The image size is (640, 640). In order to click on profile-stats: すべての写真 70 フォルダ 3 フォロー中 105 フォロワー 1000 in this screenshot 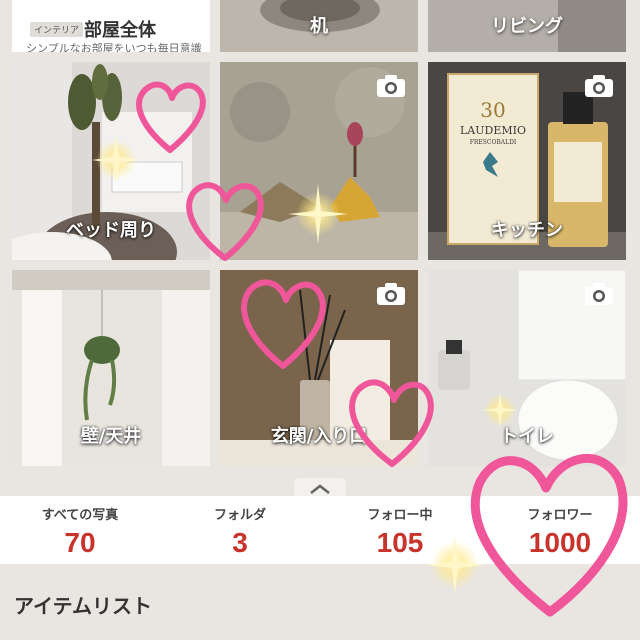, I will do `click(320, 530)`.